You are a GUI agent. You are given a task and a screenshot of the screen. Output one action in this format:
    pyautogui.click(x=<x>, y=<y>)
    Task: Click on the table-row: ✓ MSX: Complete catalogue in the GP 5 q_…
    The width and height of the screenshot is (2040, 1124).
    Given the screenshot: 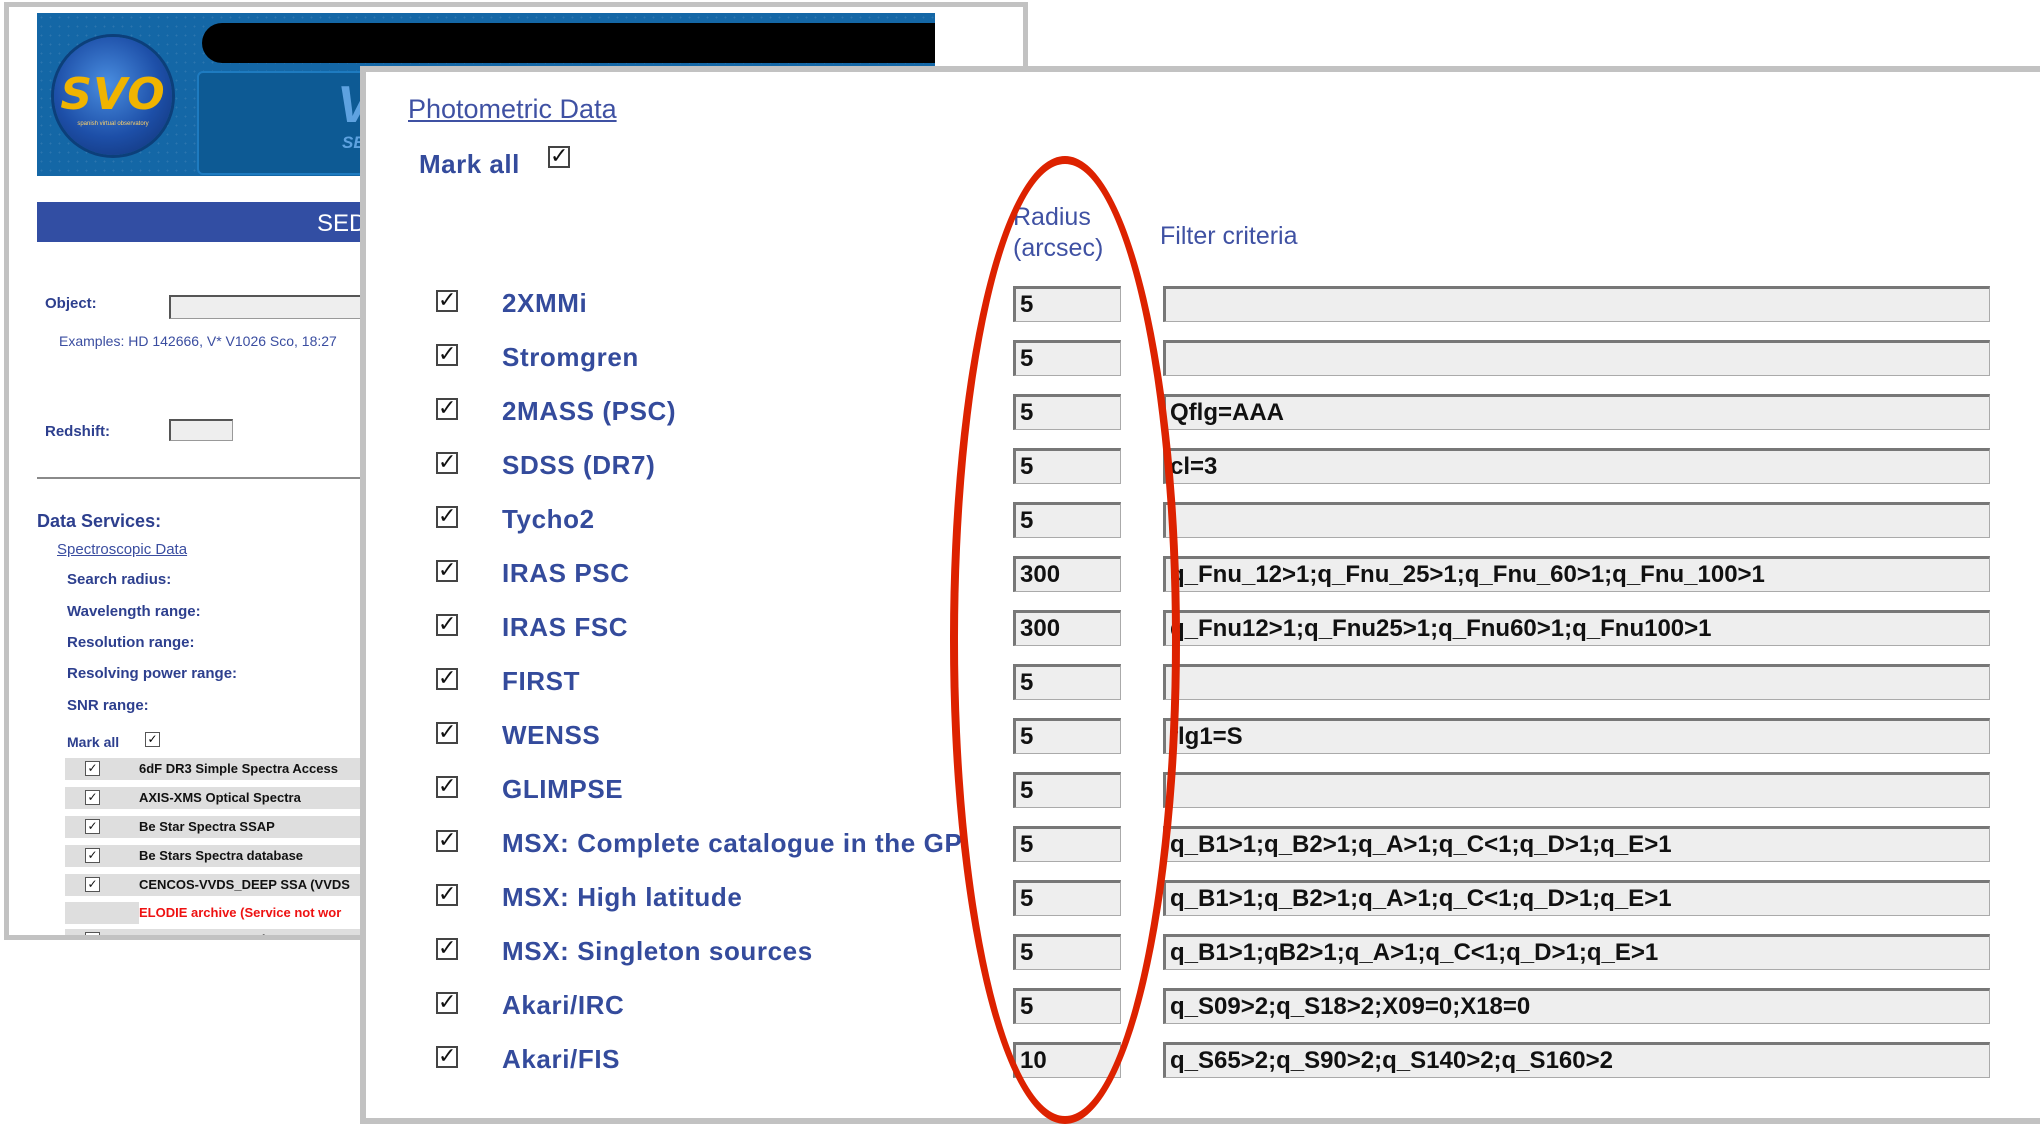 What is the action you would take?
    pyautogui.click(x=1203, y=847)
    